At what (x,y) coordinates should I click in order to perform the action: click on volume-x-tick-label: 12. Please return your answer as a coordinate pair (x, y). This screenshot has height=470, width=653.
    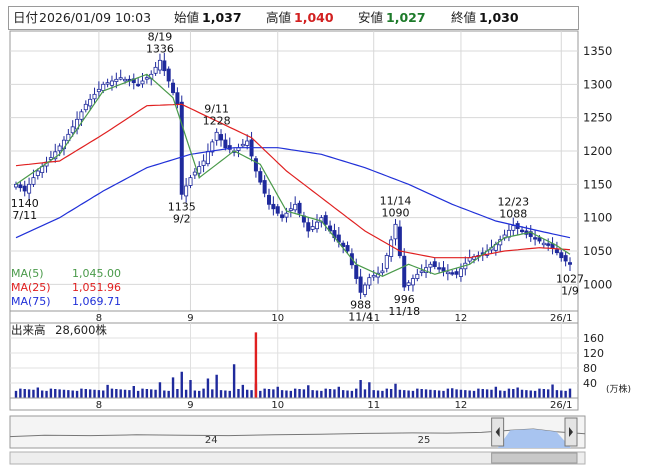
    Looking at the image, I should click on (461, 405).